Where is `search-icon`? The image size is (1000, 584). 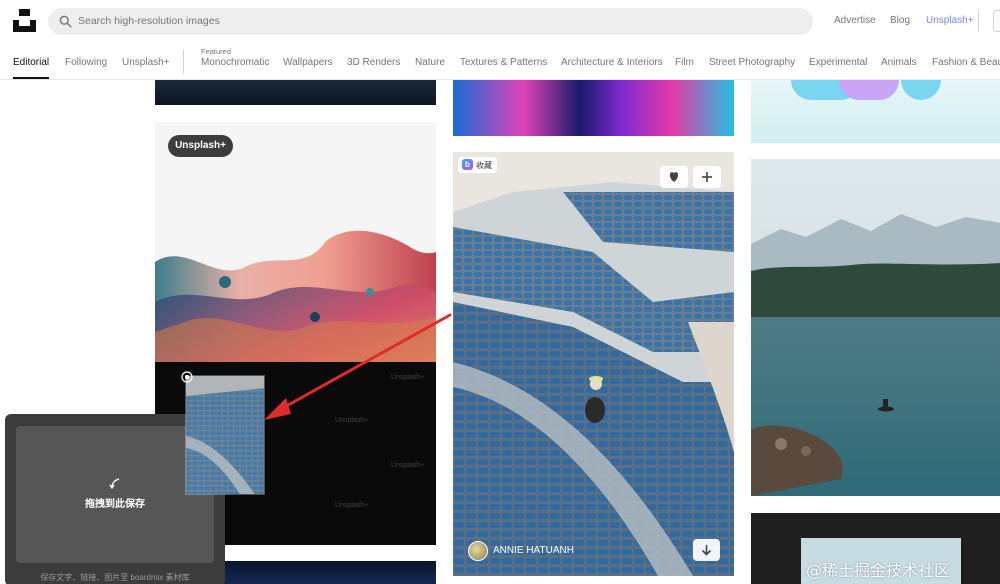
search-icon is located at coordinates (65, 21).